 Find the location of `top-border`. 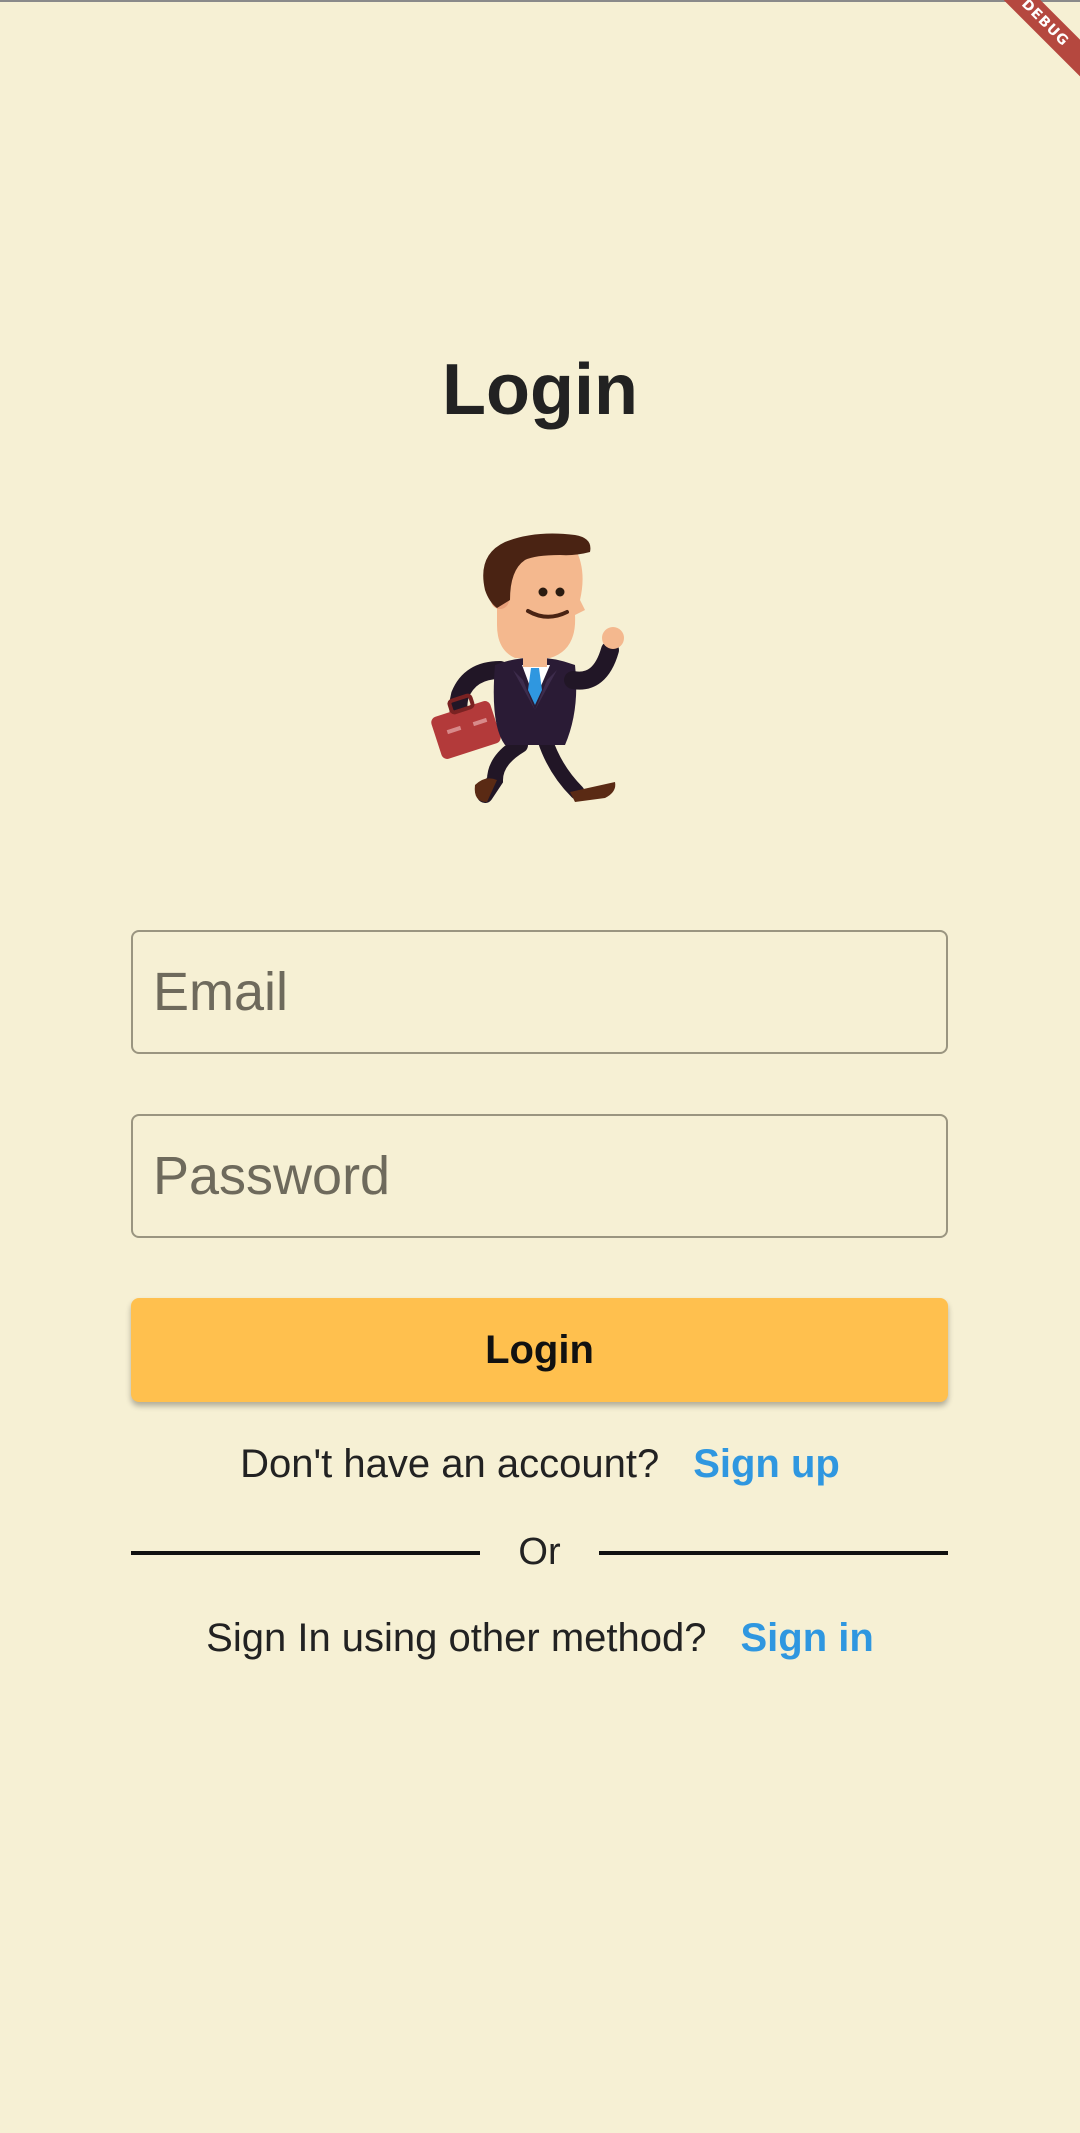

top-border is located at coordinates (540, 1).